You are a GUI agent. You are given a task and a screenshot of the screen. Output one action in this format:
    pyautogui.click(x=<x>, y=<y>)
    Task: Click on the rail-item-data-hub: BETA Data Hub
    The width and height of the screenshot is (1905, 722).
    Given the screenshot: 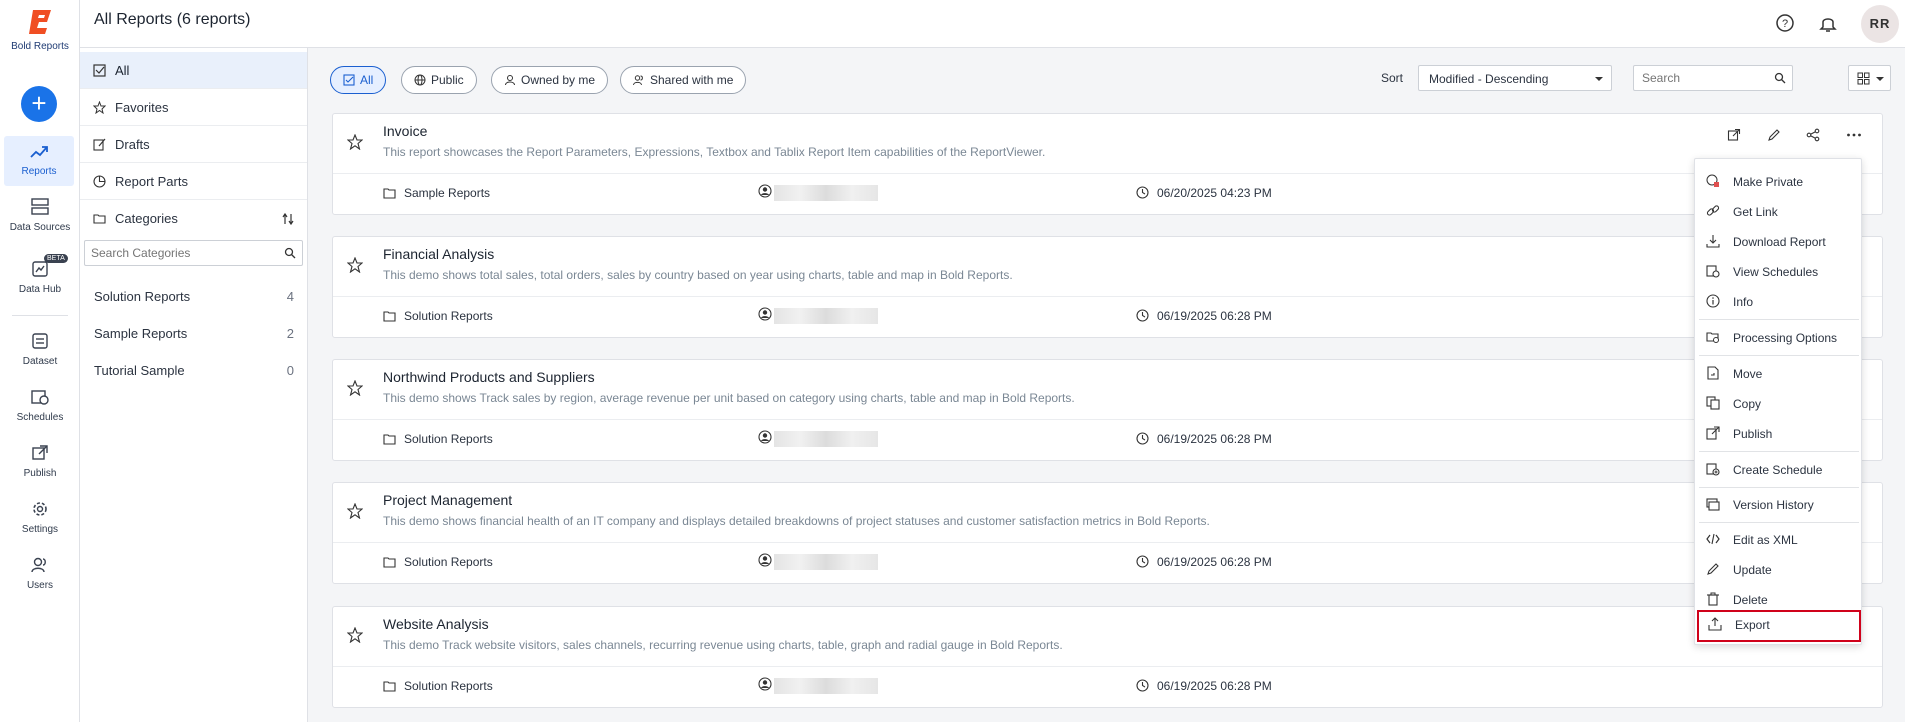 What is the action you would take?
    pyautogui.click(x=40, y=274)
    